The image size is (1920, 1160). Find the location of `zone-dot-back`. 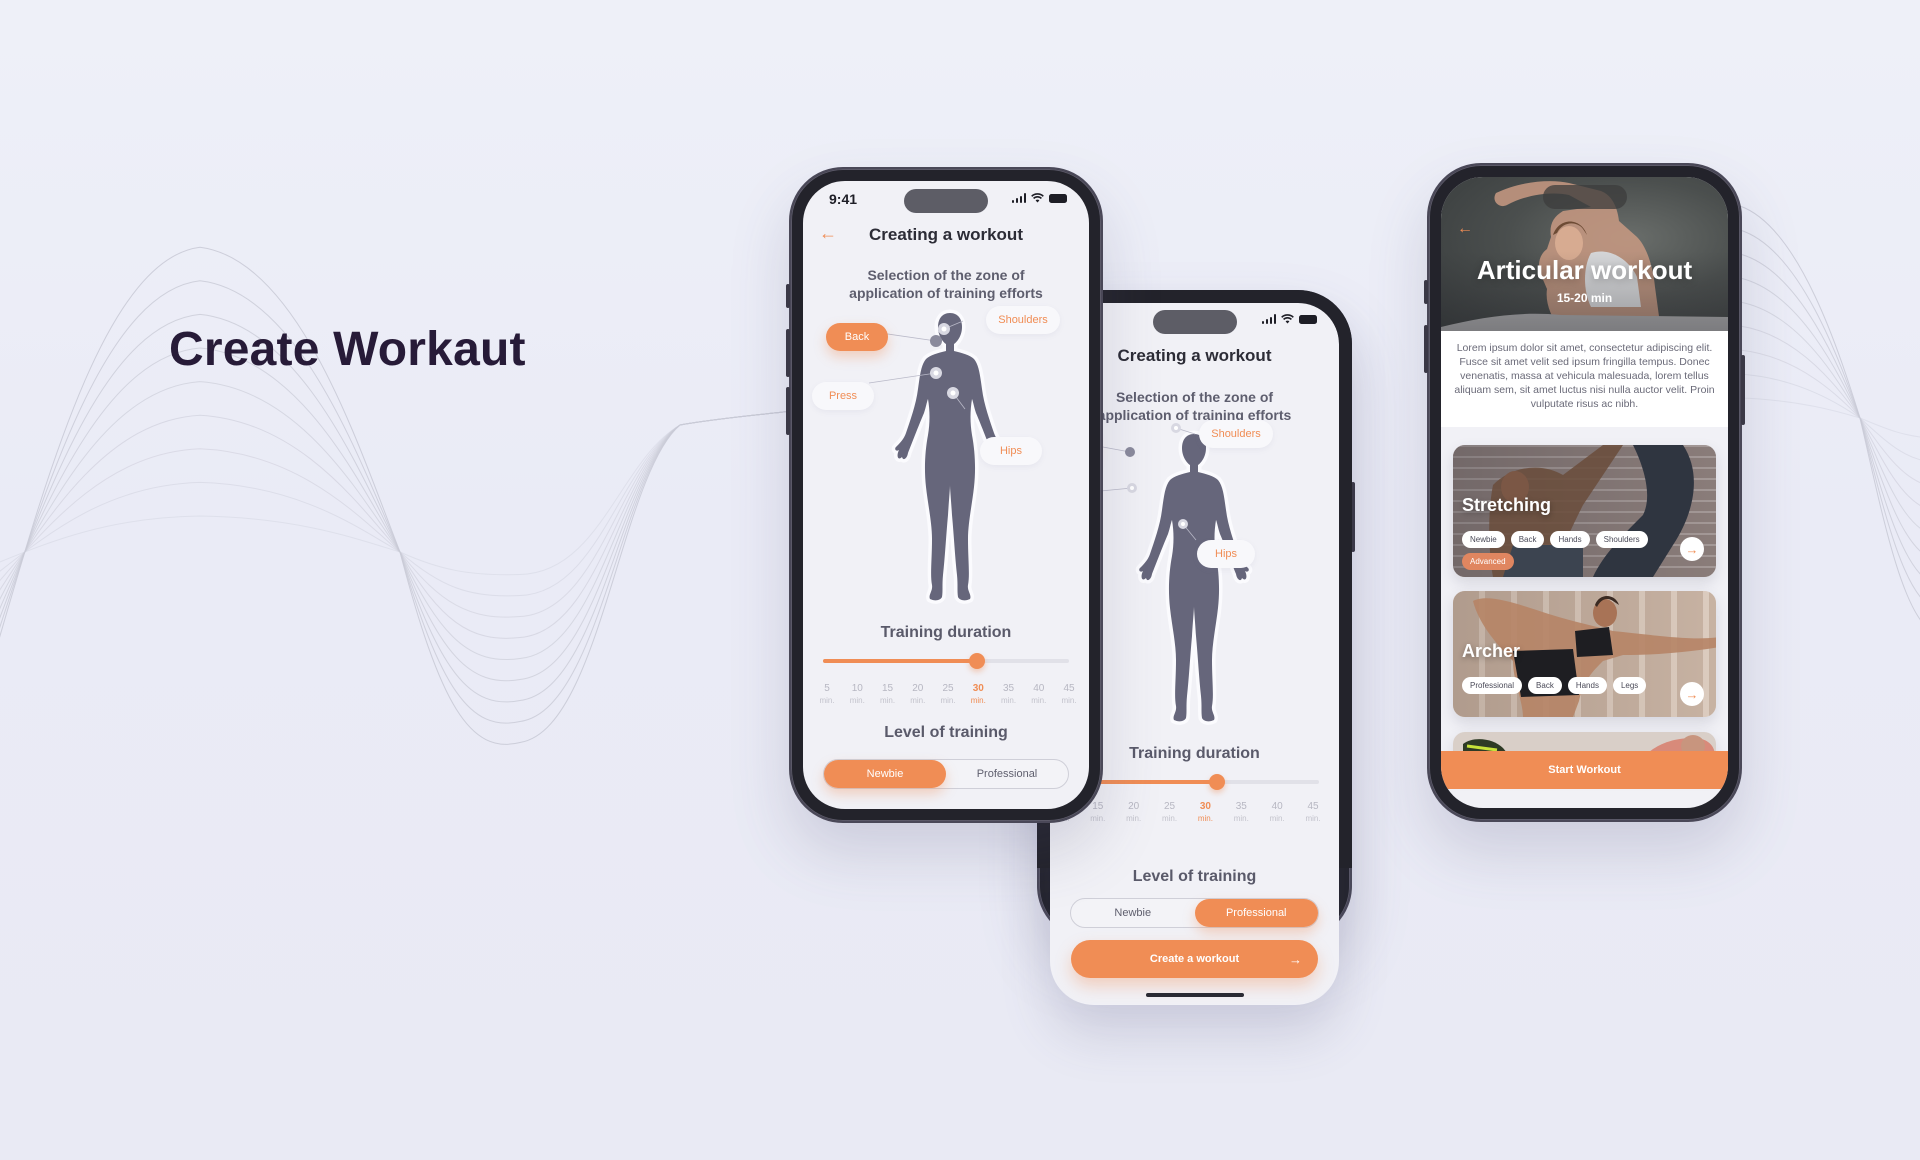

zone-dot-back is located at coordinates (936, 341).